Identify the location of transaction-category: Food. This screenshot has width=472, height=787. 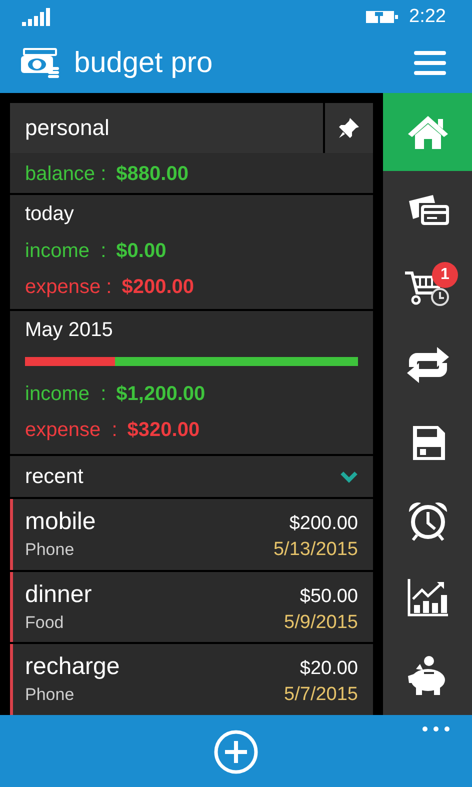
(44, 622).